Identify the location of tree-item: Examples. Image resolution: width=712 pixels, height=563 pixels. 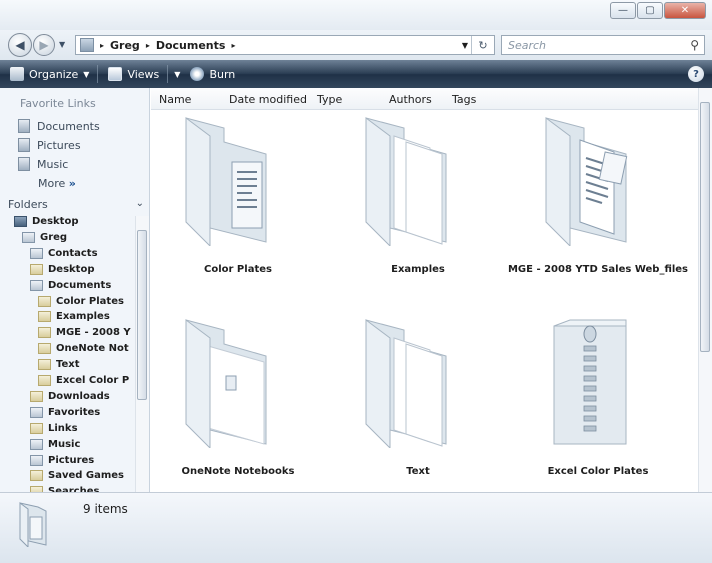
(74, 317).